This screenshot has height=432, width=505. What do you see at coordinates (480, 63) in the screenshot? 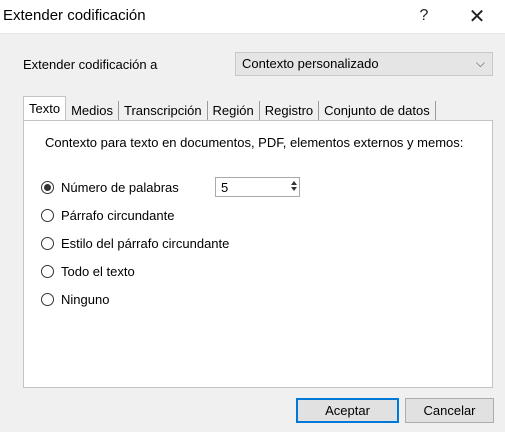
I see `chevron-down-icon: ⌵` at bounding box center [480, 63].